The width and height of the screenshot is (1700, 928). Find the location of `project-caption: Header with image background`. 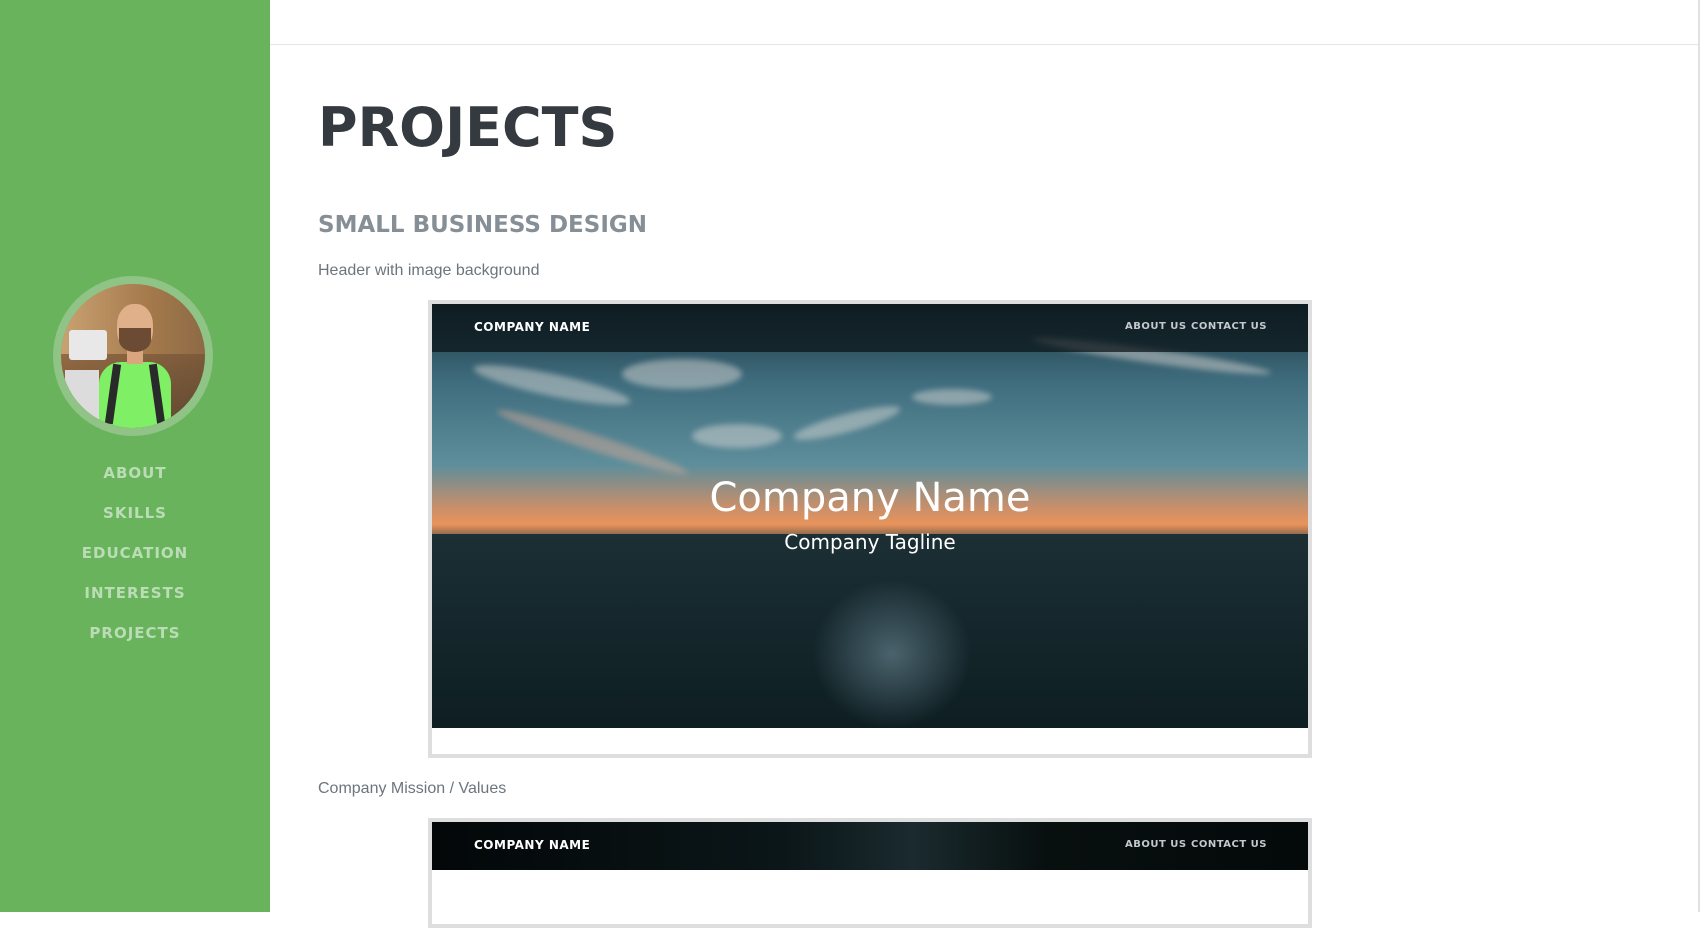

project-caption: Header with image background is located at coordinates (429, 270).